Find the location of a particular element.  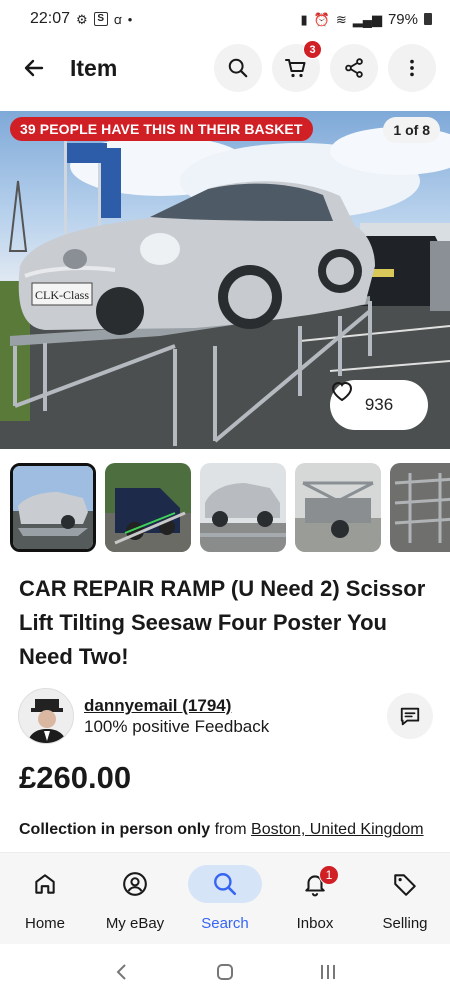

chevron-left-icon is located at coordinates (121, 972).